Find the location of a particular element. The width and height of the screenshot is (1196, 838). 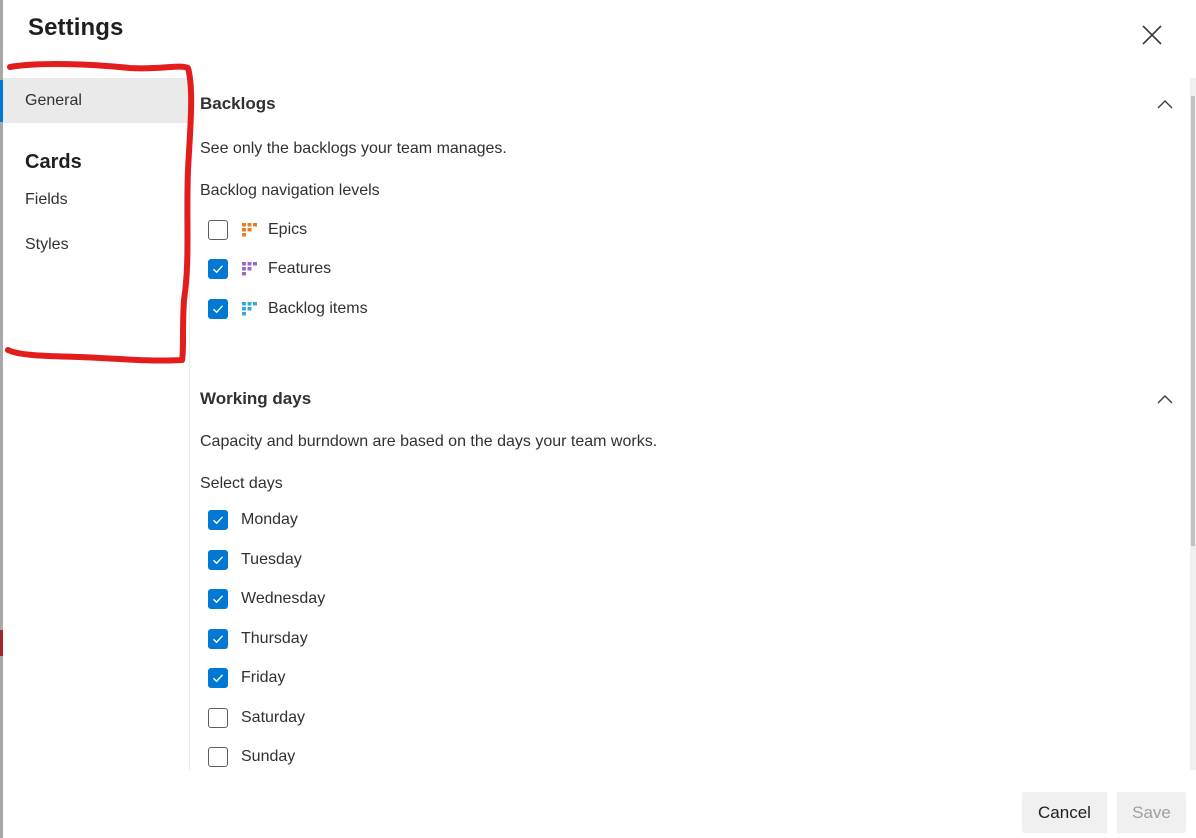

checkbox-label: Saturday is located at coordinates (273, 717).